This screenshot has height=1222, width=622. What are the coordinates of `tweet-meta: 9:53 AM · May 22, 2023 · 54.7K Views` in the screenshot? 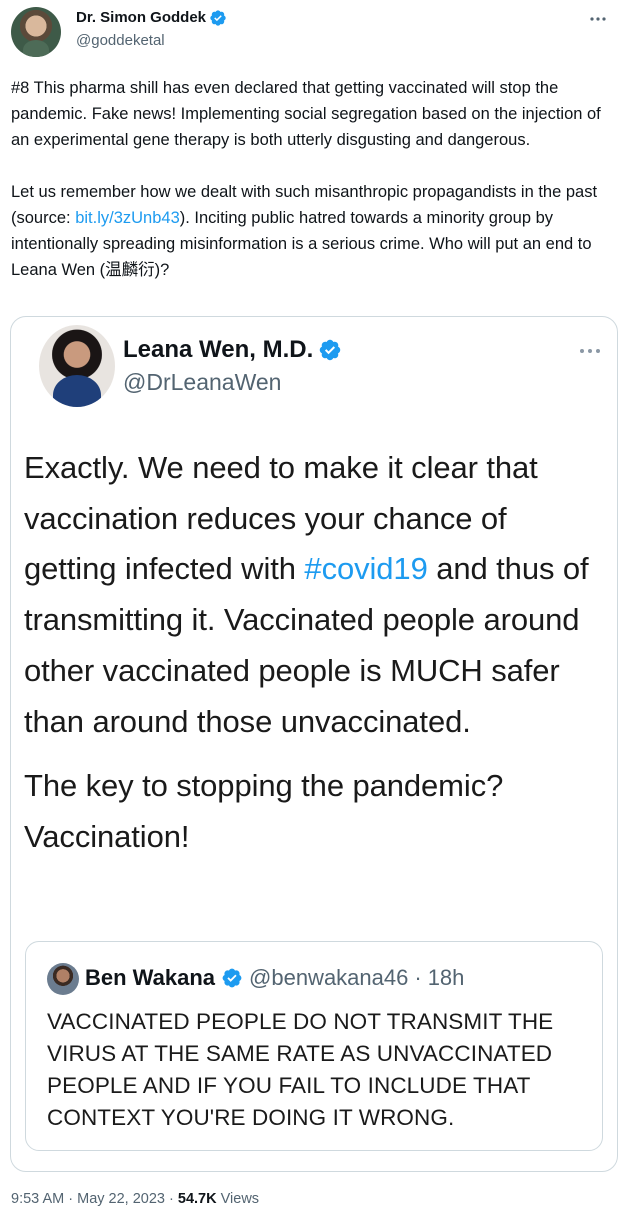 It's located at (135, 1199).